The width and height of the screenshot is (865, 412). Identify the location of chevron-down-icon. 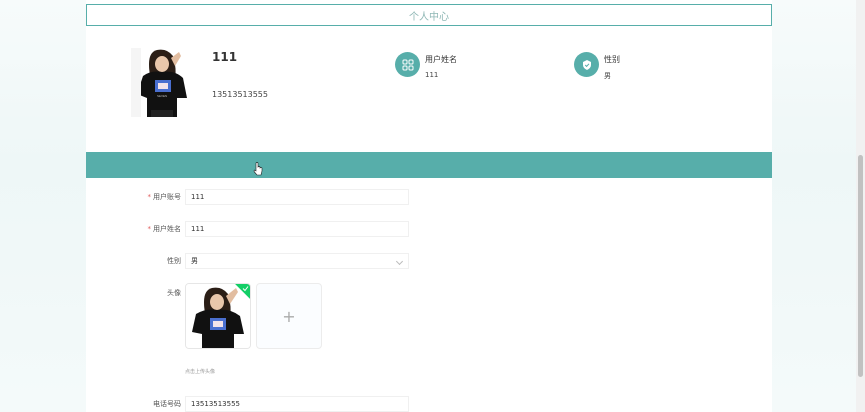
(399, 261).